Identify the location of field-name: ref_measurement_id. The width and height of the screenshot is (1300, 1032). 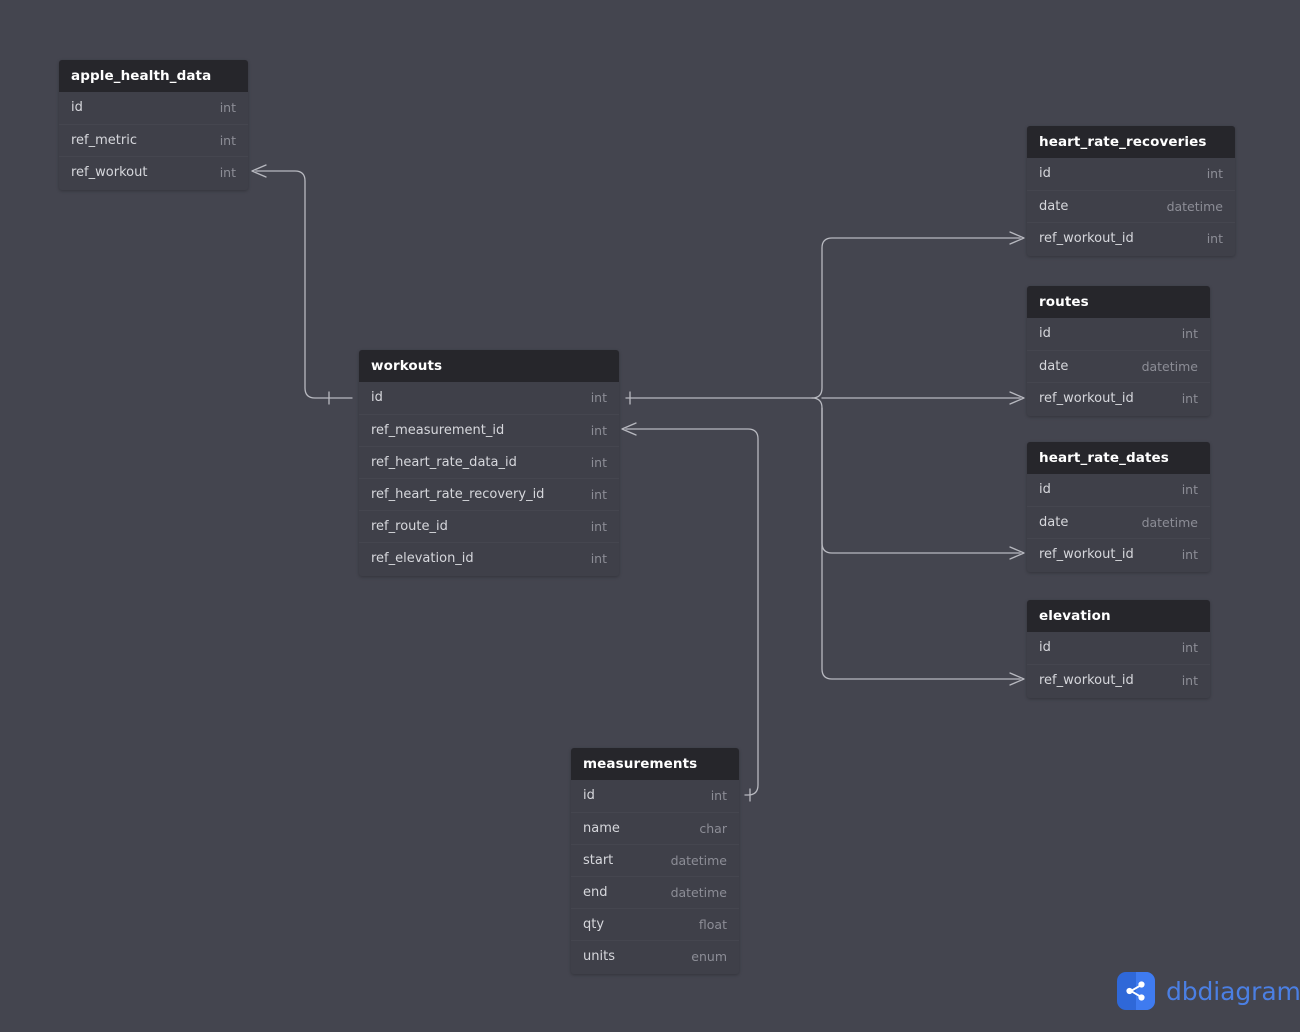
(438, 430).